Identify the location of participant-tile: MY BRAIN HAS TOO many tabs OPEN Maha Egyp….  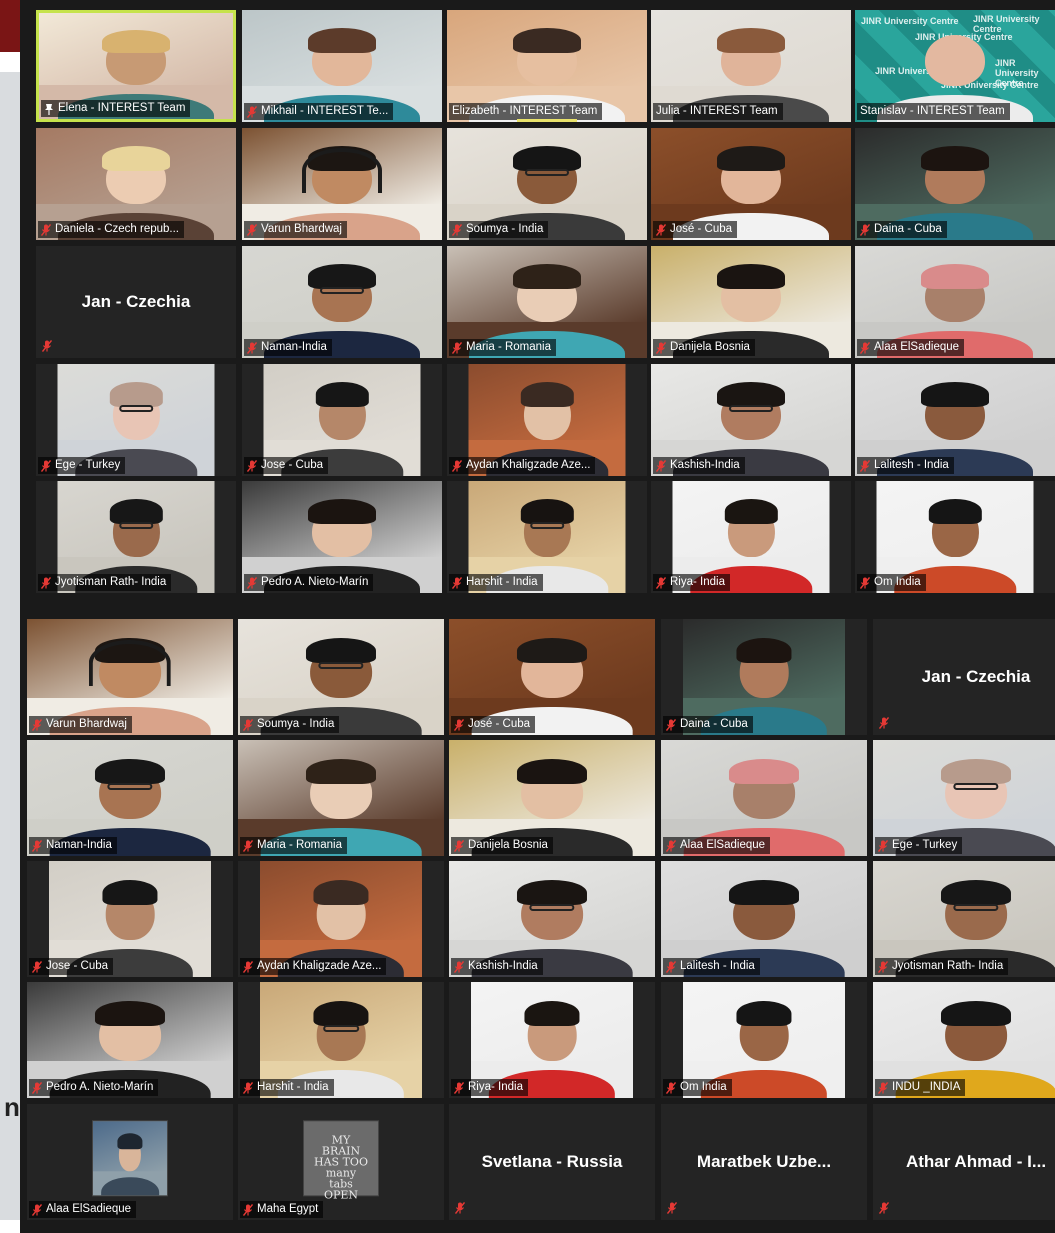
(341, 1162).